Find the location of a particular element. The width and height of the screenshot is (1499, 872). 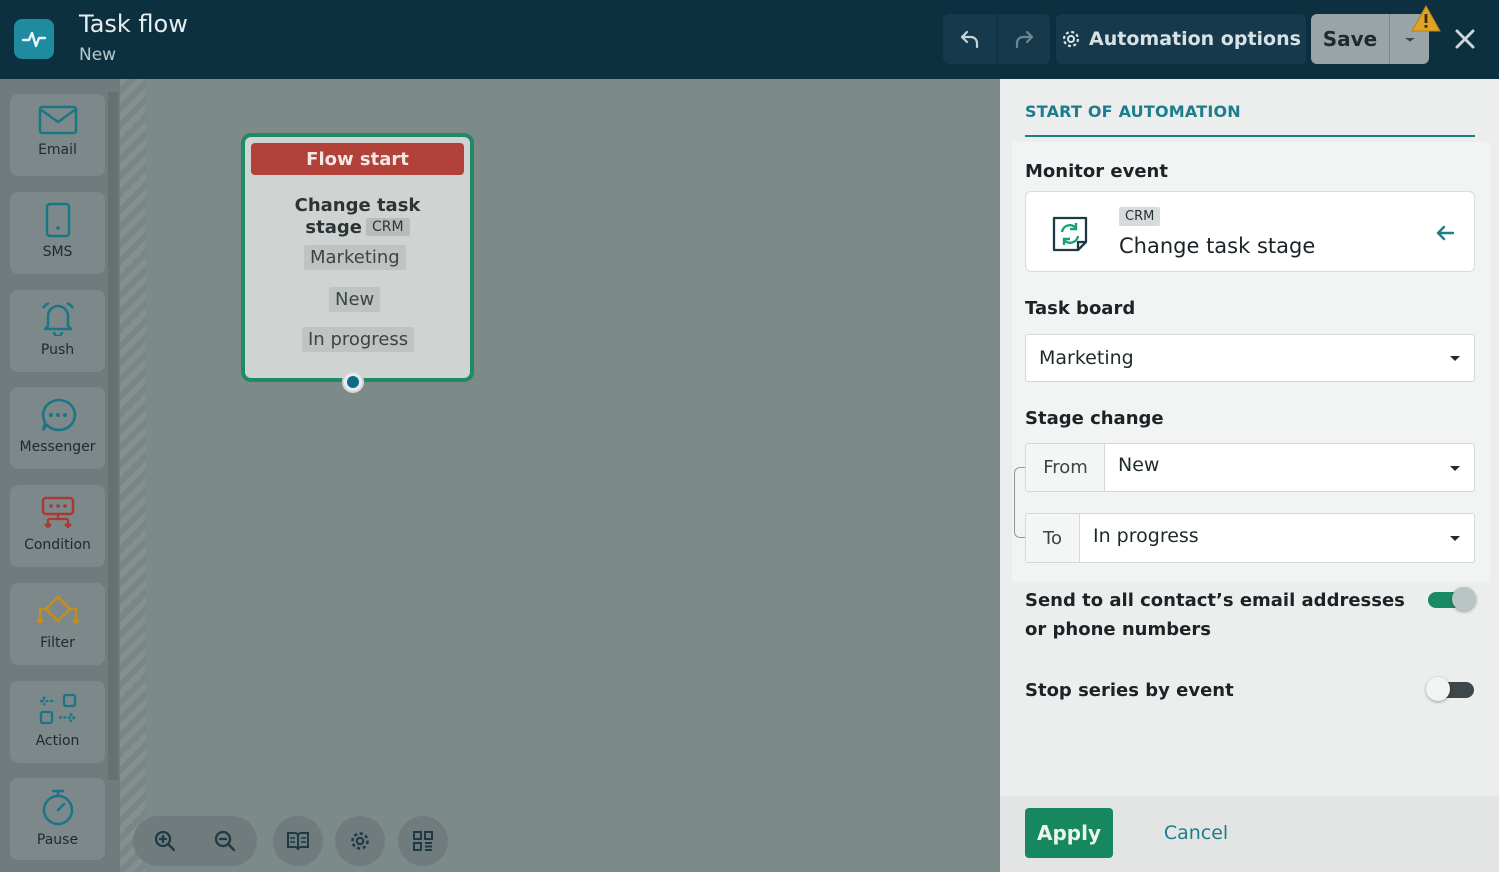

node-to-chip: In progress is located at coordinates (358, 339).